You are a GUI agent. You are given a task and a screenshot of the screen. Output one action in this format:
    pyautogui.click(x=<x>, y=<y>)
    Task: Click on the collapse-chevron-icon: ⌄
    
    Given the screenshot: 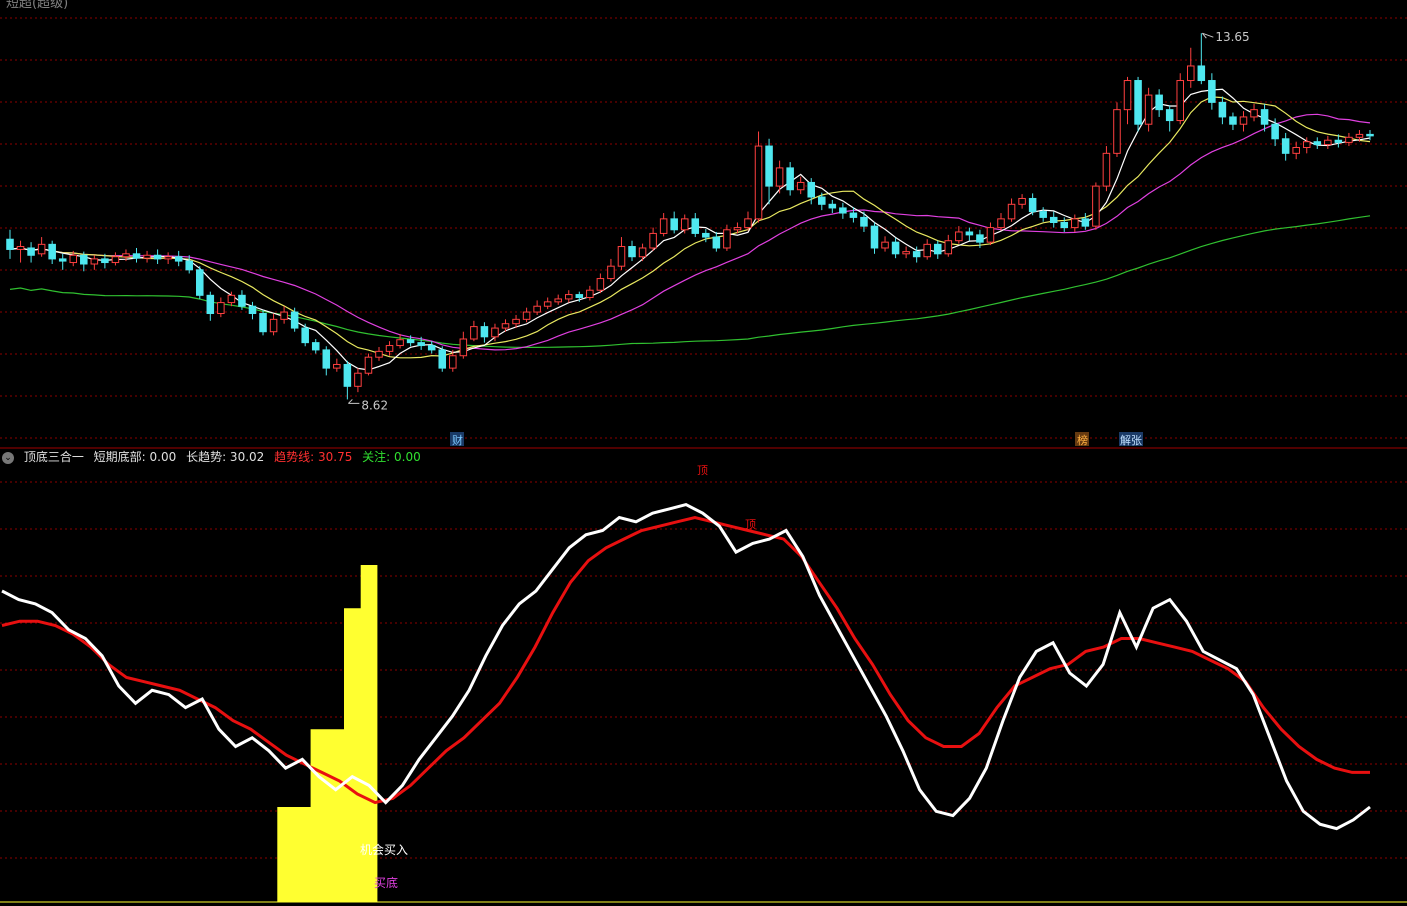 What is the action you would take?
    pyautogui.click(x=8, y=457)
    